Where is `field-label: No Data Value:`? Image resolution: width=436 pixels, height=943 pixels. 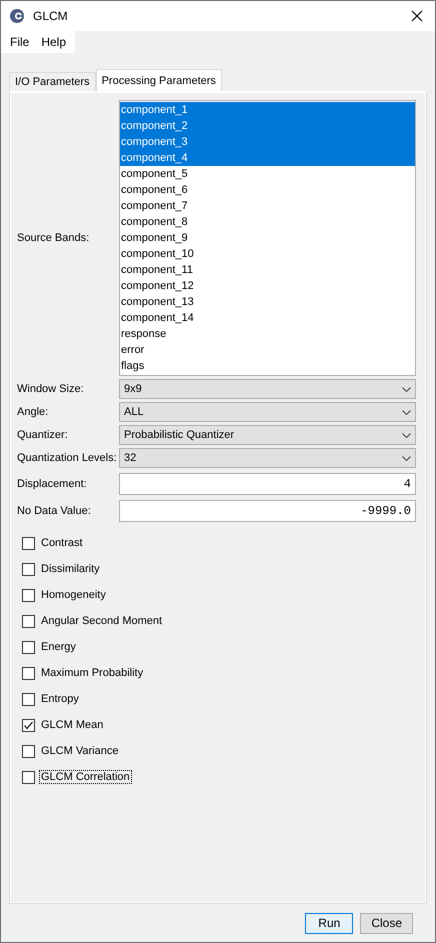 field-label: No Data Value: is located at coordinates (54, 511).